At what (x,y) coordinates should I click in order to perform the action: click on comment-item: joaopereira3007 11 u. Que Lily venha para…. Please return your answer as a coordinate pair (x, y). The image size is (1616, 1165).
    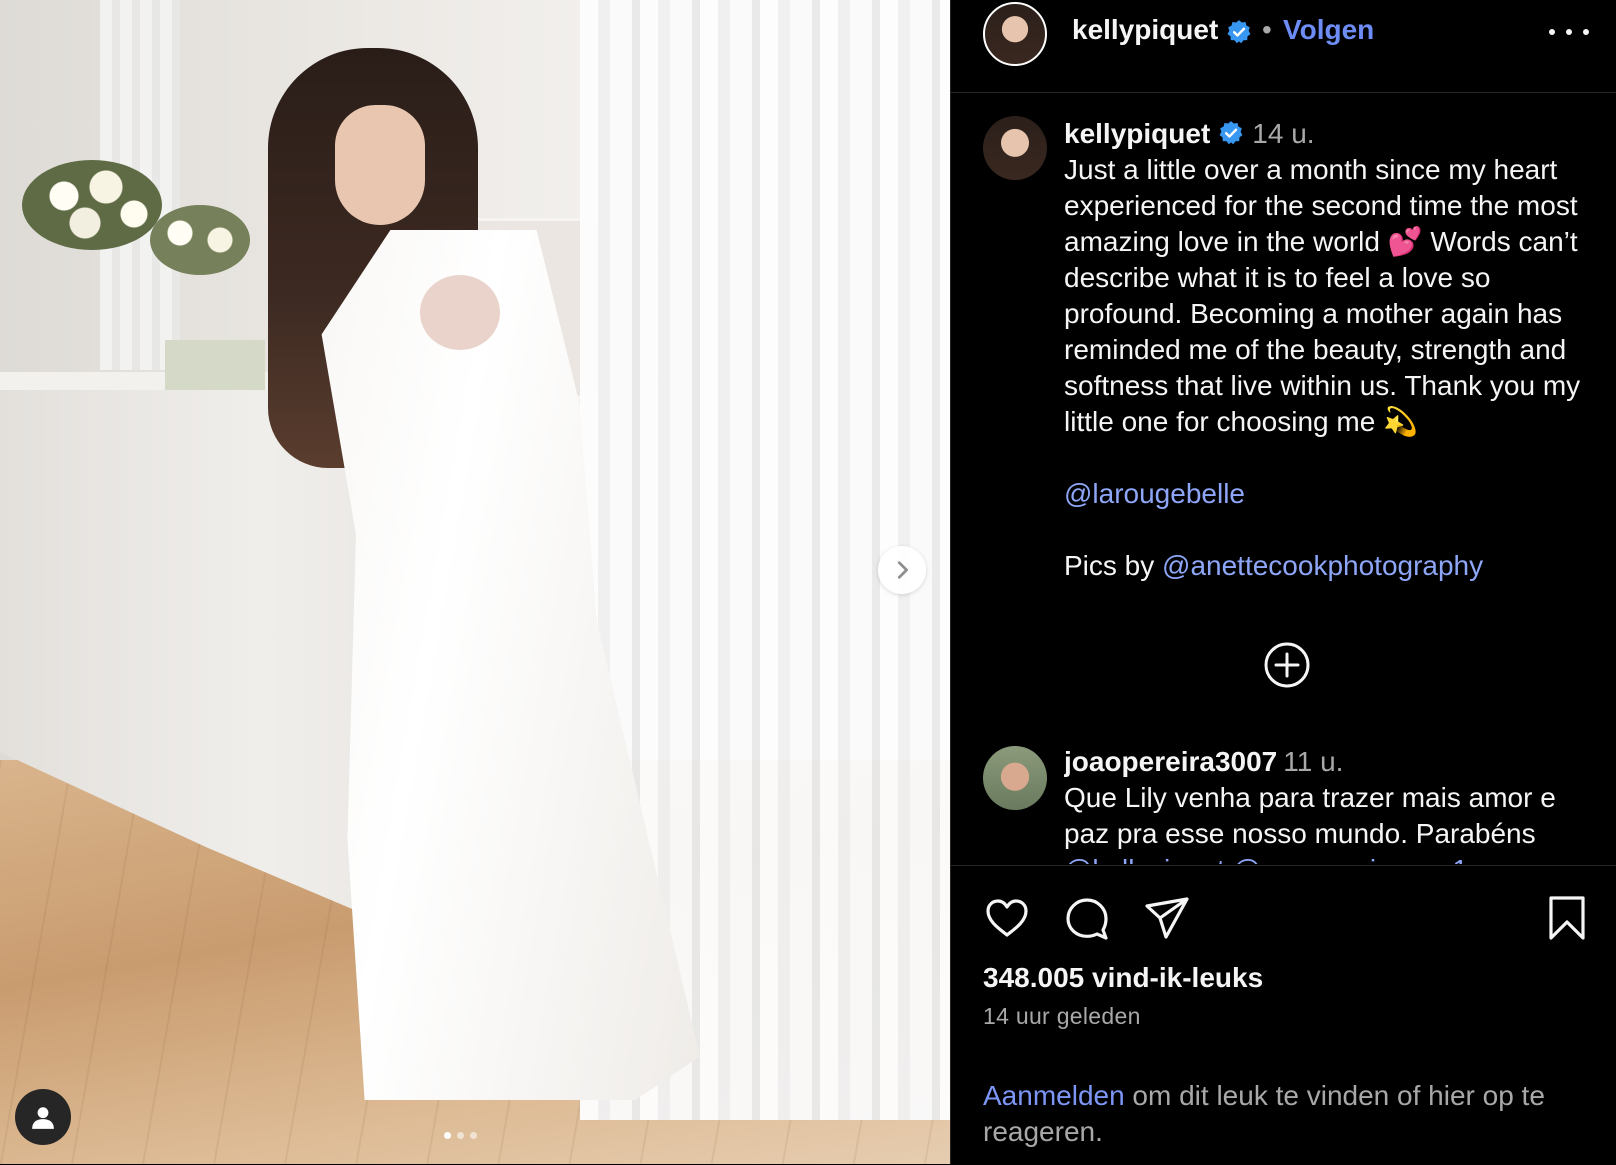
    Looking at the image, I should click on (1329, 804).